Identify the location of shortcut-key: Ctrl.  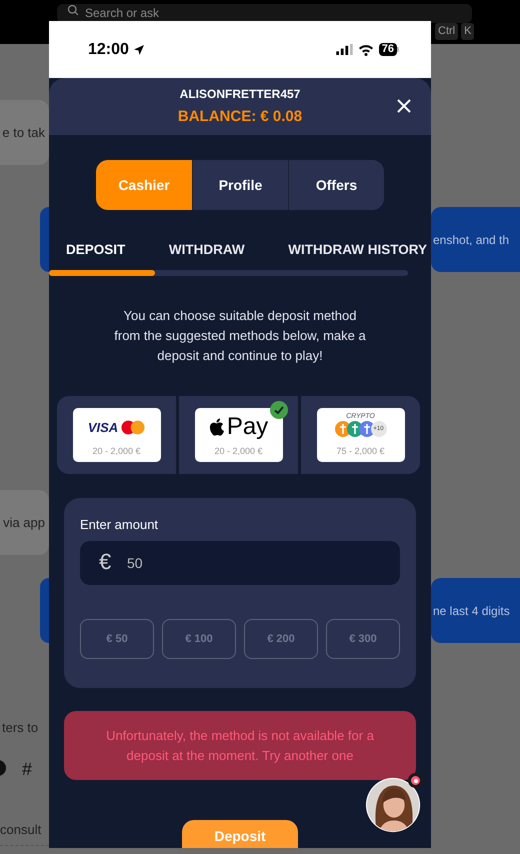
(446, 31).